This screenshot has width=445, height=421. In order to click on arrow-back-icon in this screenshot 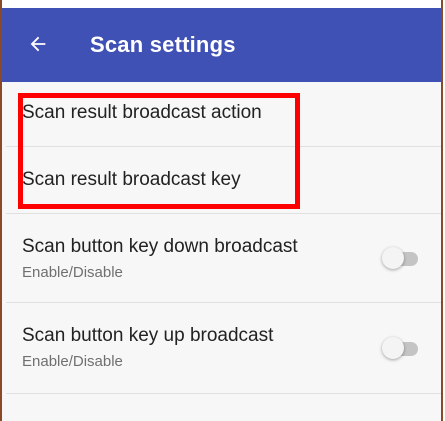, I will do `click(38, 46)`.